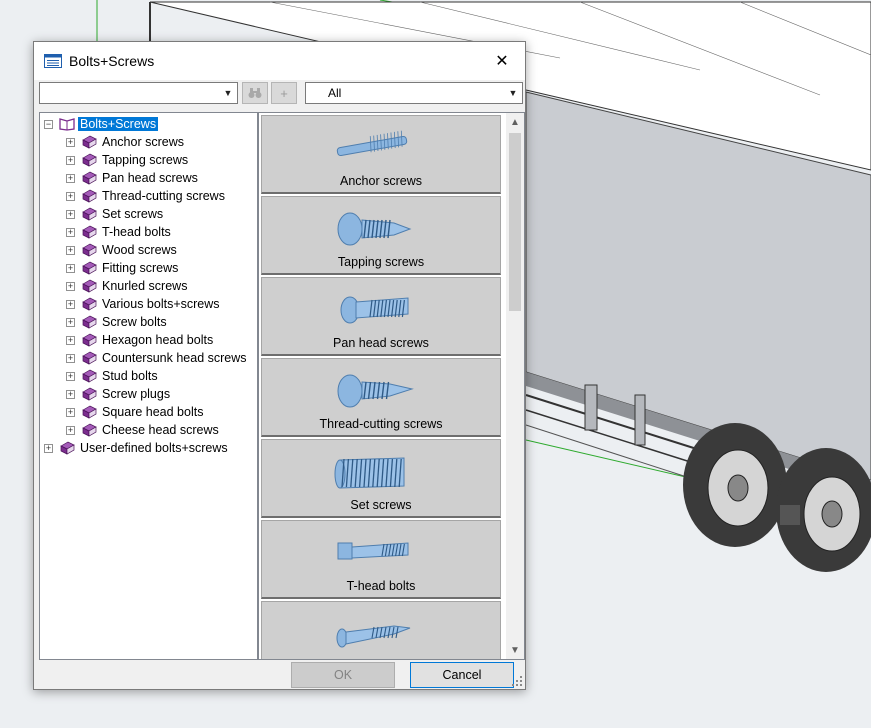 Image resolution: width=871 pixels, height=728 pixels. I want to click on cancel-button: Cancel, so click(462, 675).